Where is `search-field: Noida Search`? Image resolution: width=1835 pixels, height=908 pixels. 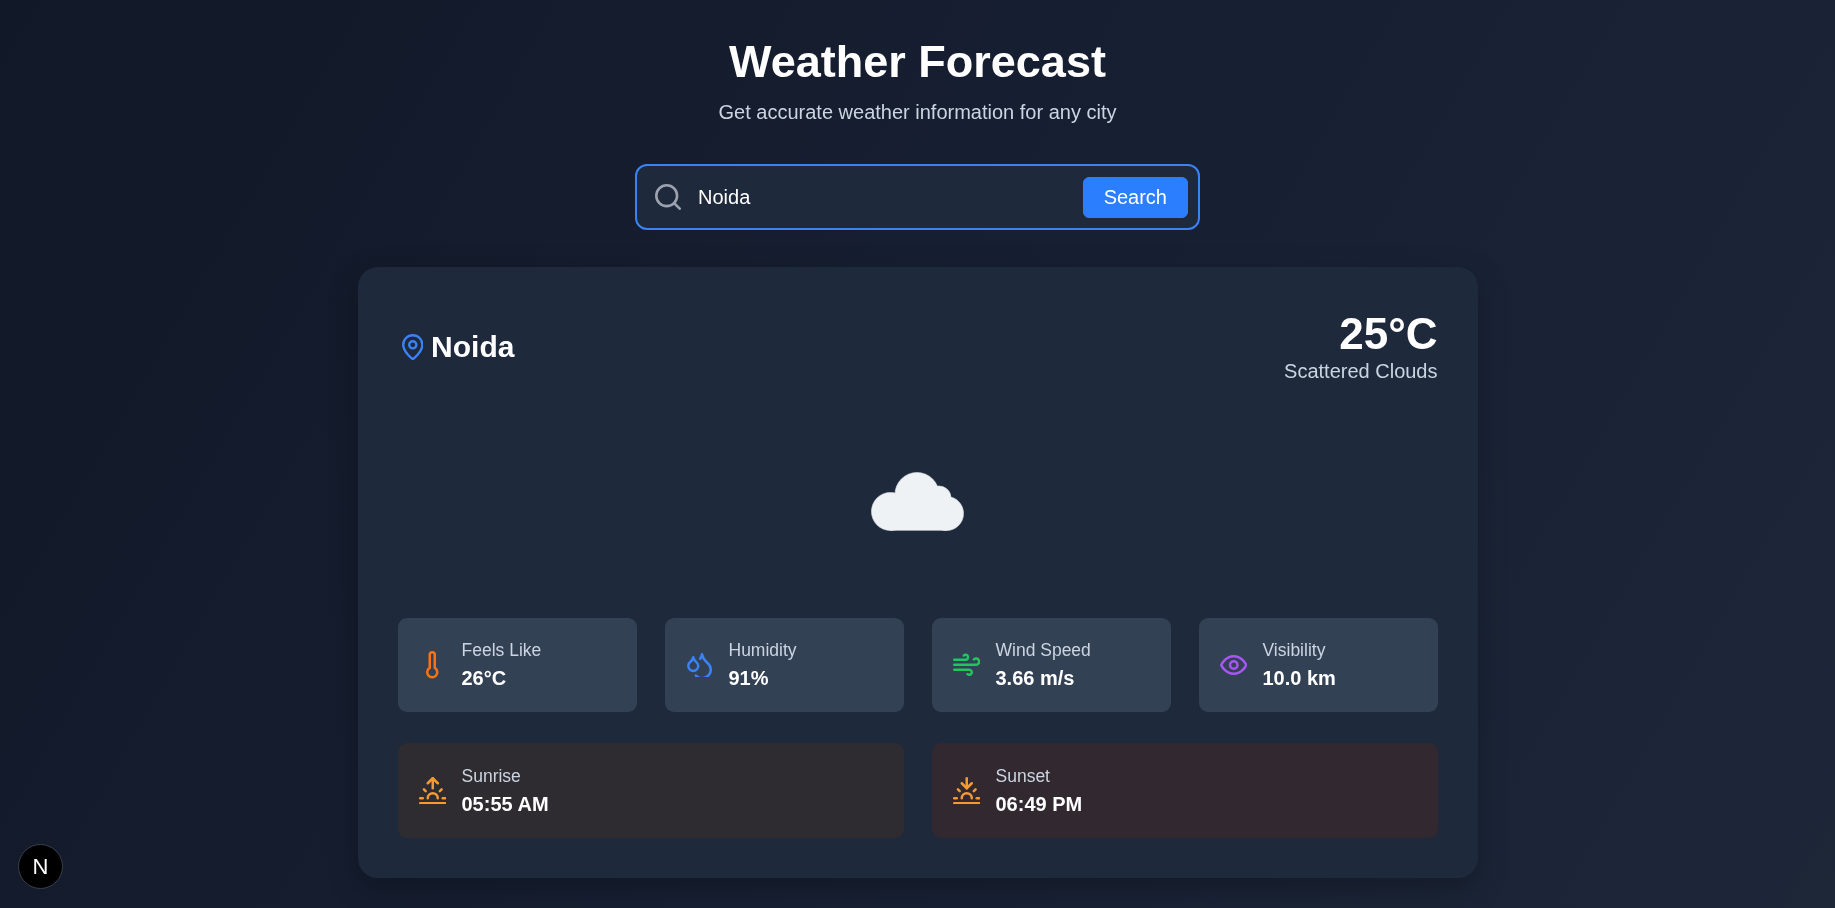 search-field: Noida Search is located at coordinates (917, 197).